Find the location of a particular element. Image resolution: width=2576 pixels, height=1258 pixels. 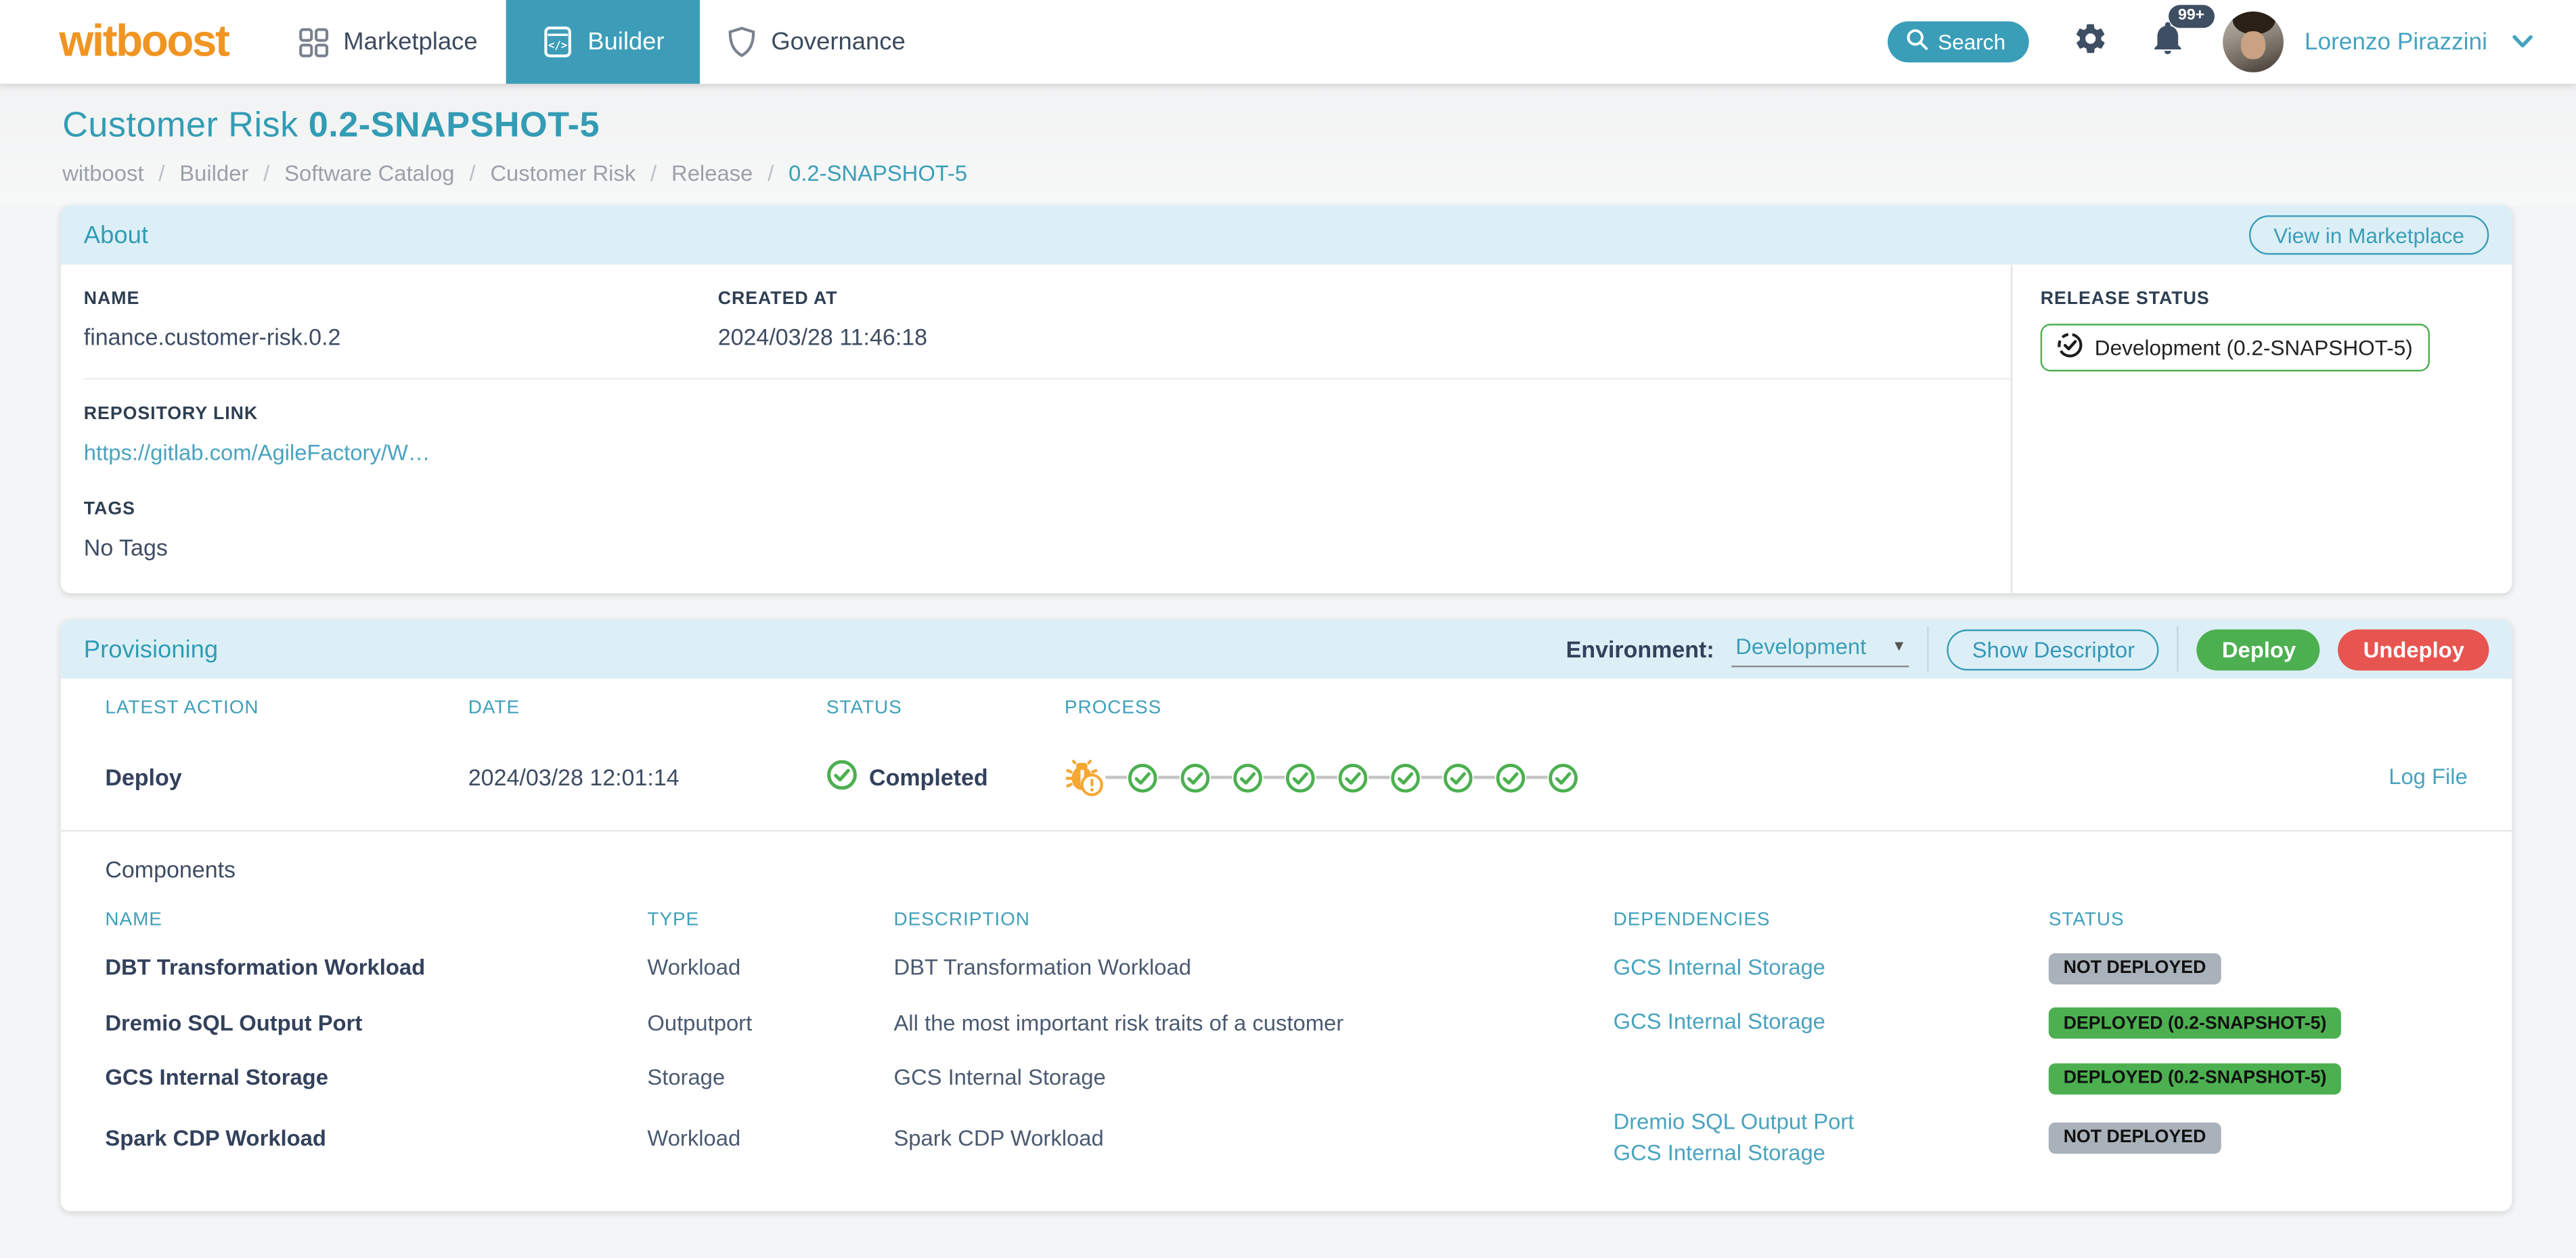

search-button: Search is located at coordinates (1957, 42).